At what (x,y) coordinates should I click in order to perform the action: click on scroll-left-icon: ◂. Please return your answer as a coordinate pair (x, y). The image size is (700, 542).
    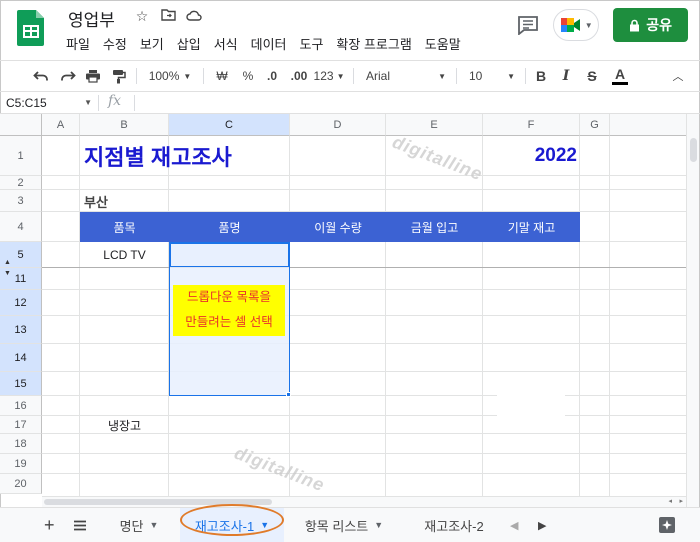
    Looking at the image, I should click on (670, 501).